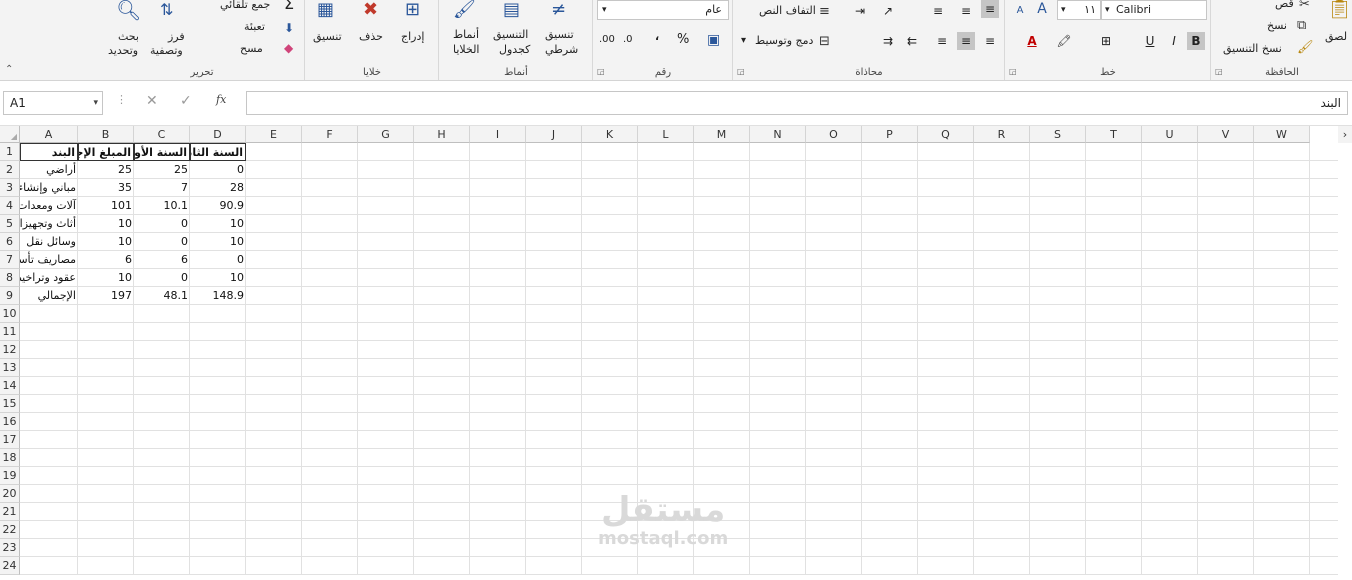  What do you see at coordinates (327, 36) in the screenshot?
I see `format-button: تنسيق` at bounding box center [327, 36].